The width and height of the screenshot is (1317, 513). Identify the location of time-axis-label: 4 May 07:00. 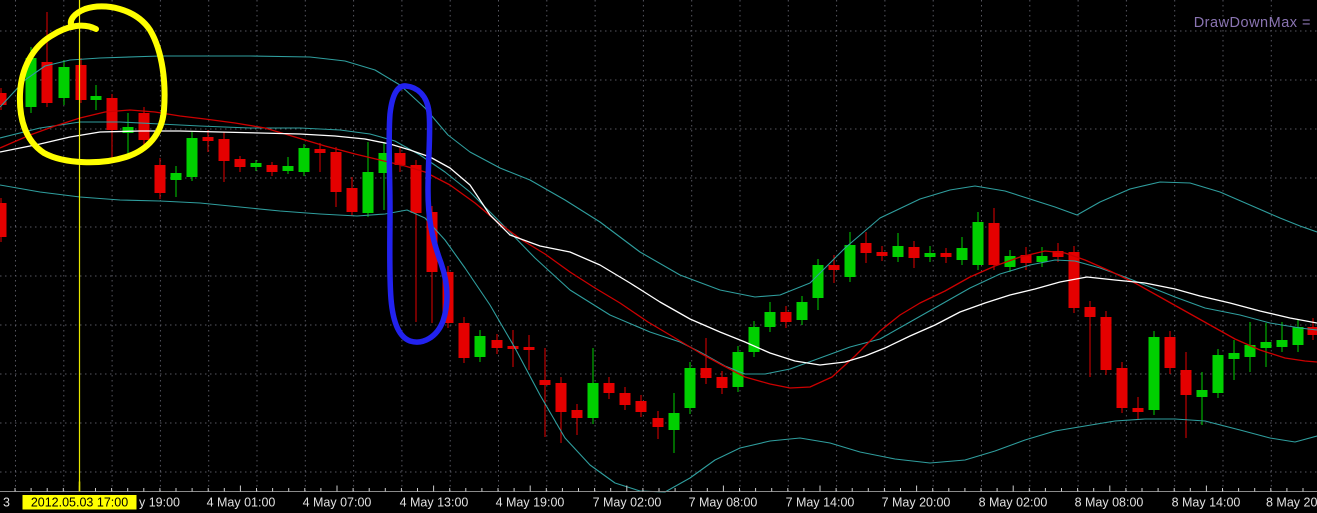
(337, 503).